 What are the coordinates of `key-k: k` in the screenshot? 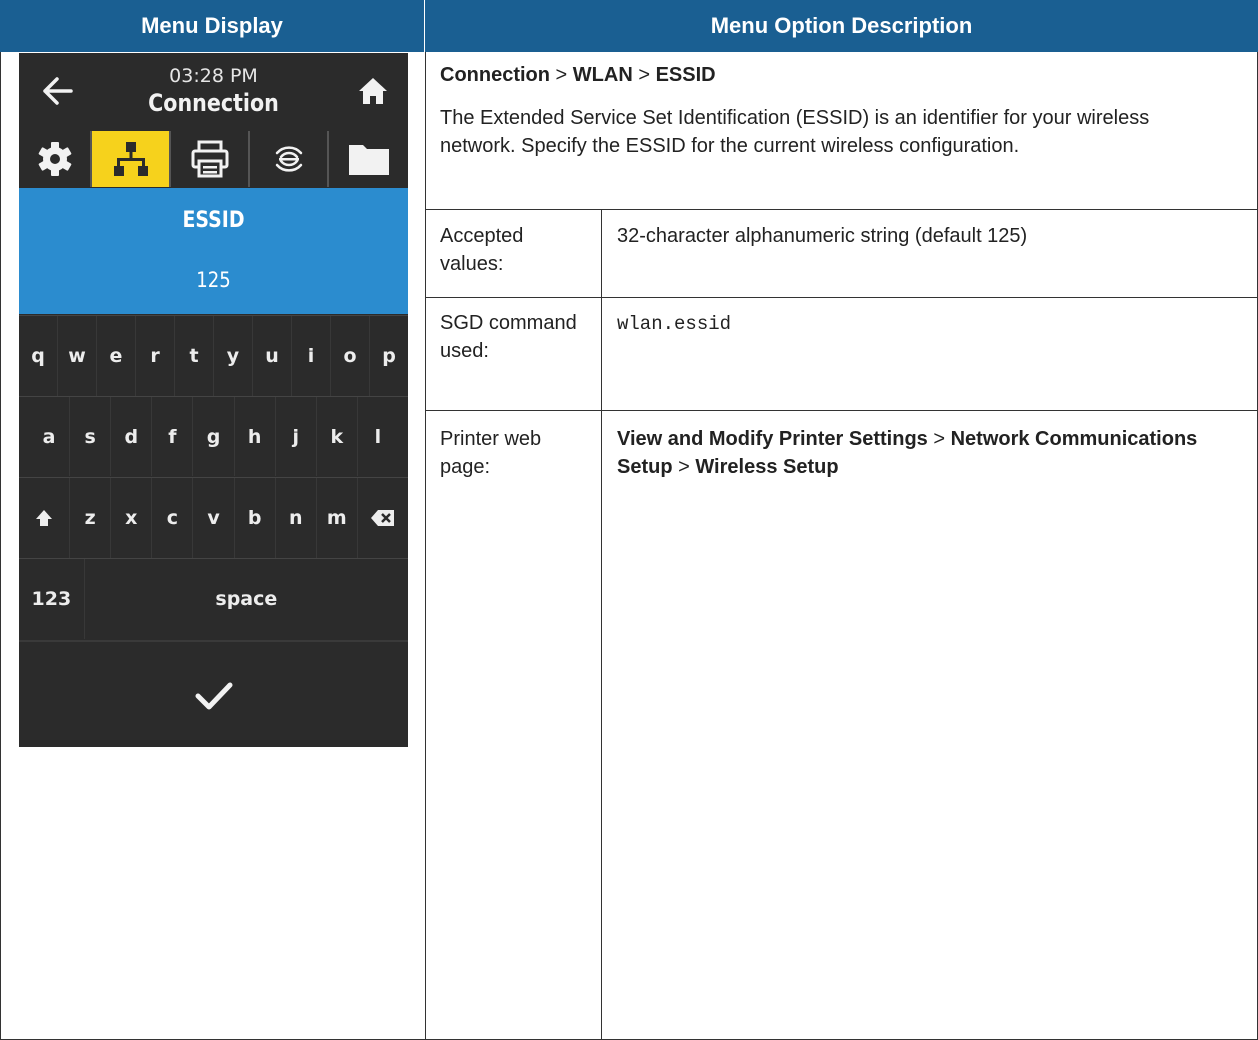 It's located at (337, 436).